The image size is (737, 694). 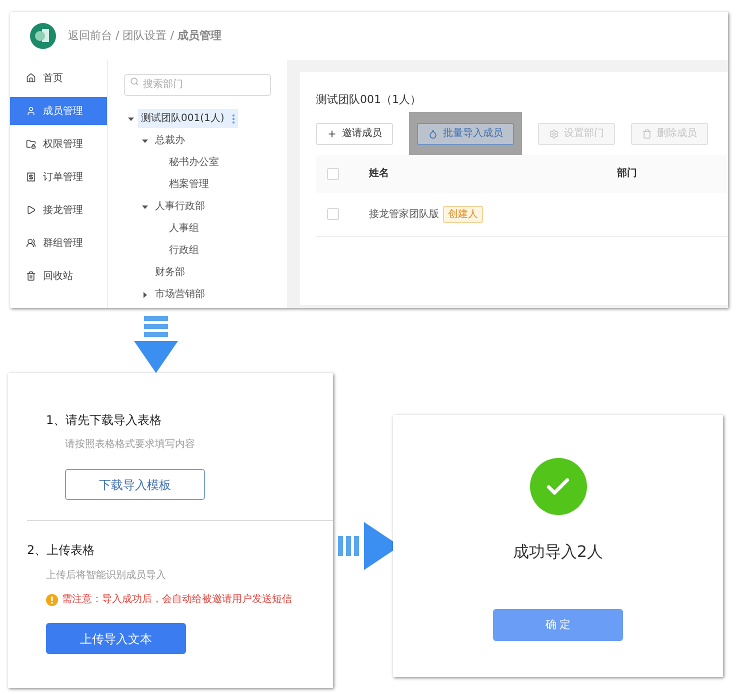 I want to click on sidebar-item: 成员管理, so click(x=58, y=111).